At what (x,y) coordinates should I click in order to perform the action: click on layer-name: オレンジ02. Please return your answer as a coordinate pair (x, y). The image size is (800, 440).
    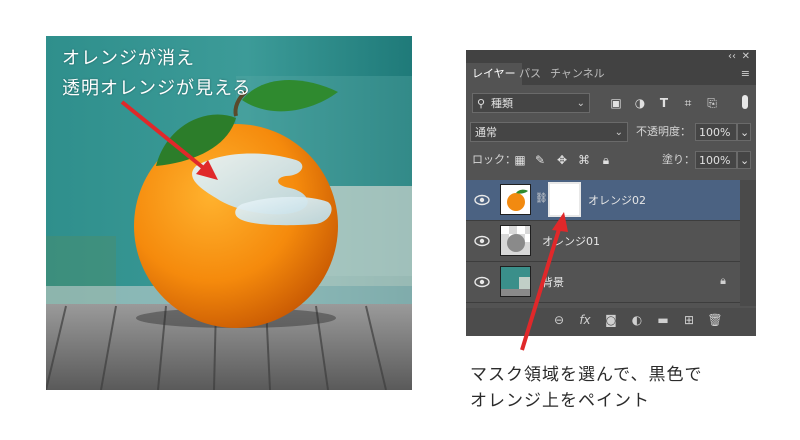
    Looking at the image, I should click on (617, 200).